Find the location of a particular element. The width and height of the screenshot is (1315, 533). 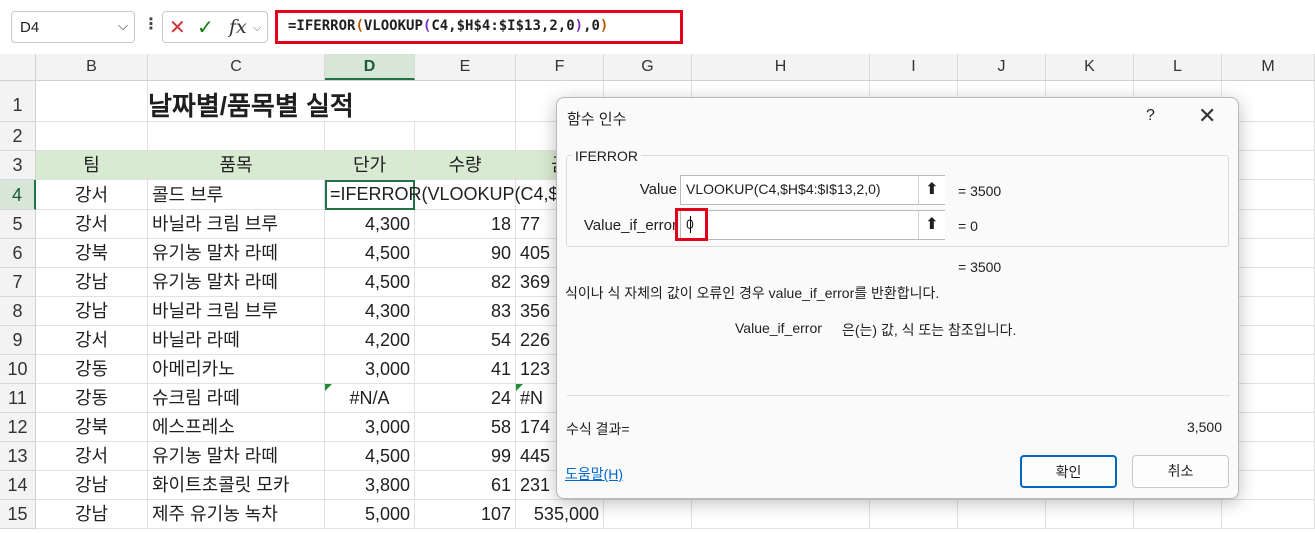

cancel-button: 취소 is located at coordinates (1180, 471).